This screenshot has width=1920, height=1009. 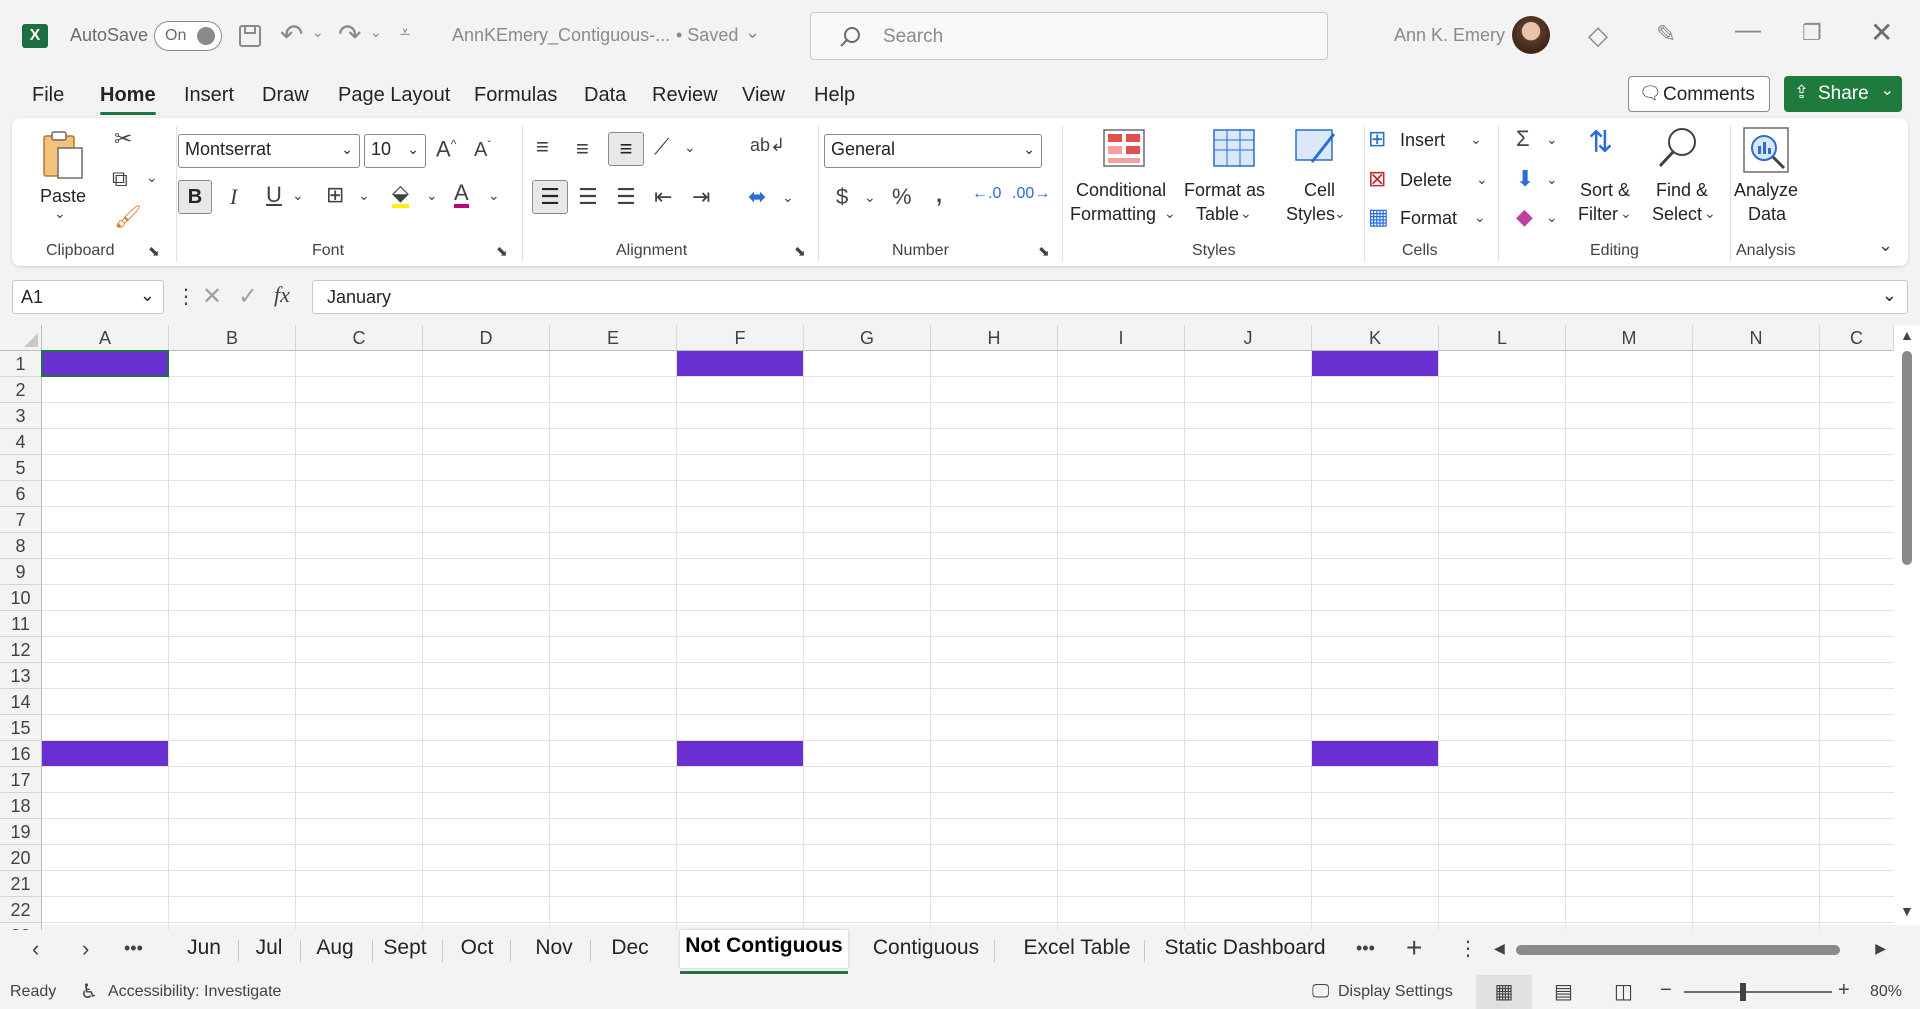 What do you see at coordinates (21, 338) in the screenshot?
I see `select-all-corner` at bounding box center [21, 338].